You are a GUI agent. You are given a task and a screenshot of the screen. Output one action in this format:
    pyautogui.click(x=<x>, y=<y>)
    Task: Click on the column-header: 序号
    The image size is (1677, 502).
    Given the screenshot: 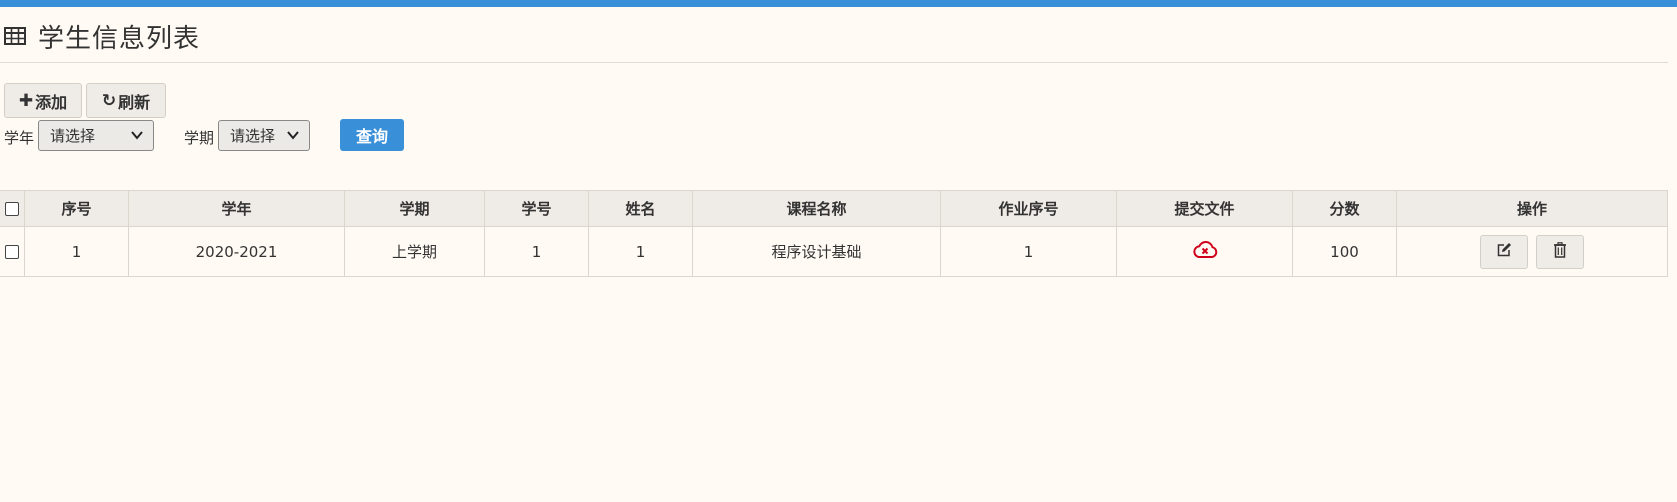 What is the action you would take?
    pyautogui.click(x=76, y=208)
    